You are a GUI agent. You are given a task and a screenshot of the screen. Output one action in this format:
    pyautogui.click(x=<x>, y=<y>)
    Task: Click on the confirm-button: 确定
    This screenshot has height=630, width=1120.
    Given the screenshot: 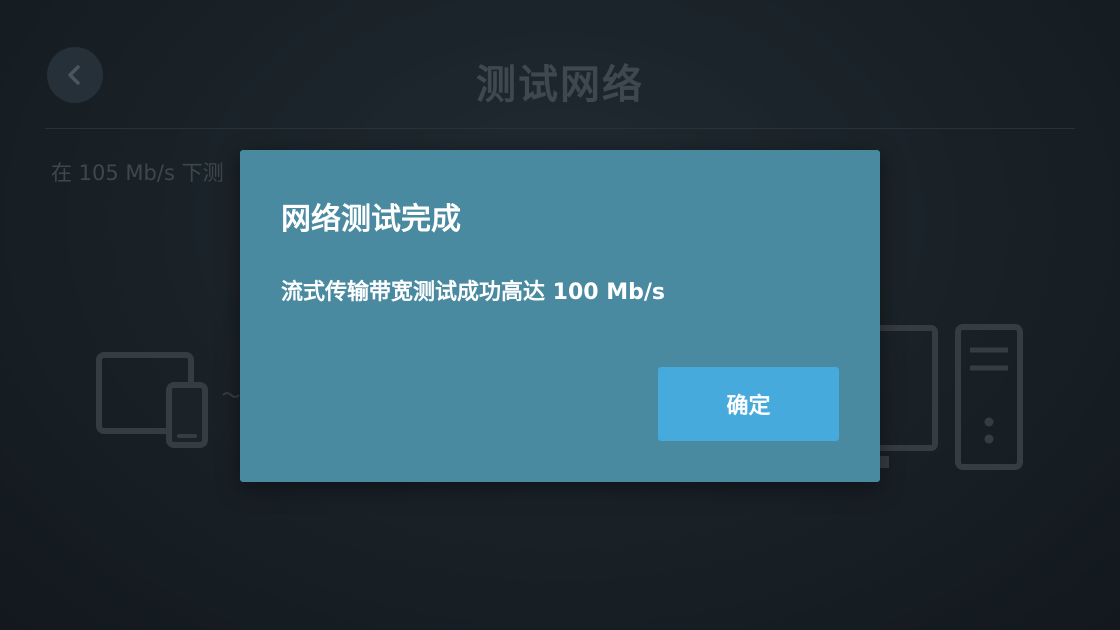 What is the action you would take?
    pyautogui.click(x=748, y=404)
    